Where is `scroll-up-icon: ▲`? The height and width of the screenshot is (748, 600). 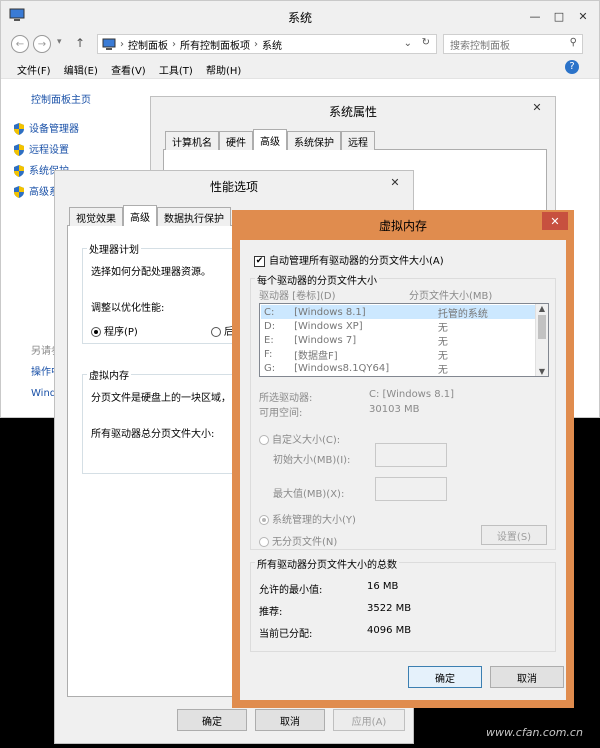
scroll-up-icon: ▲ is located at coordinates (542, 308).